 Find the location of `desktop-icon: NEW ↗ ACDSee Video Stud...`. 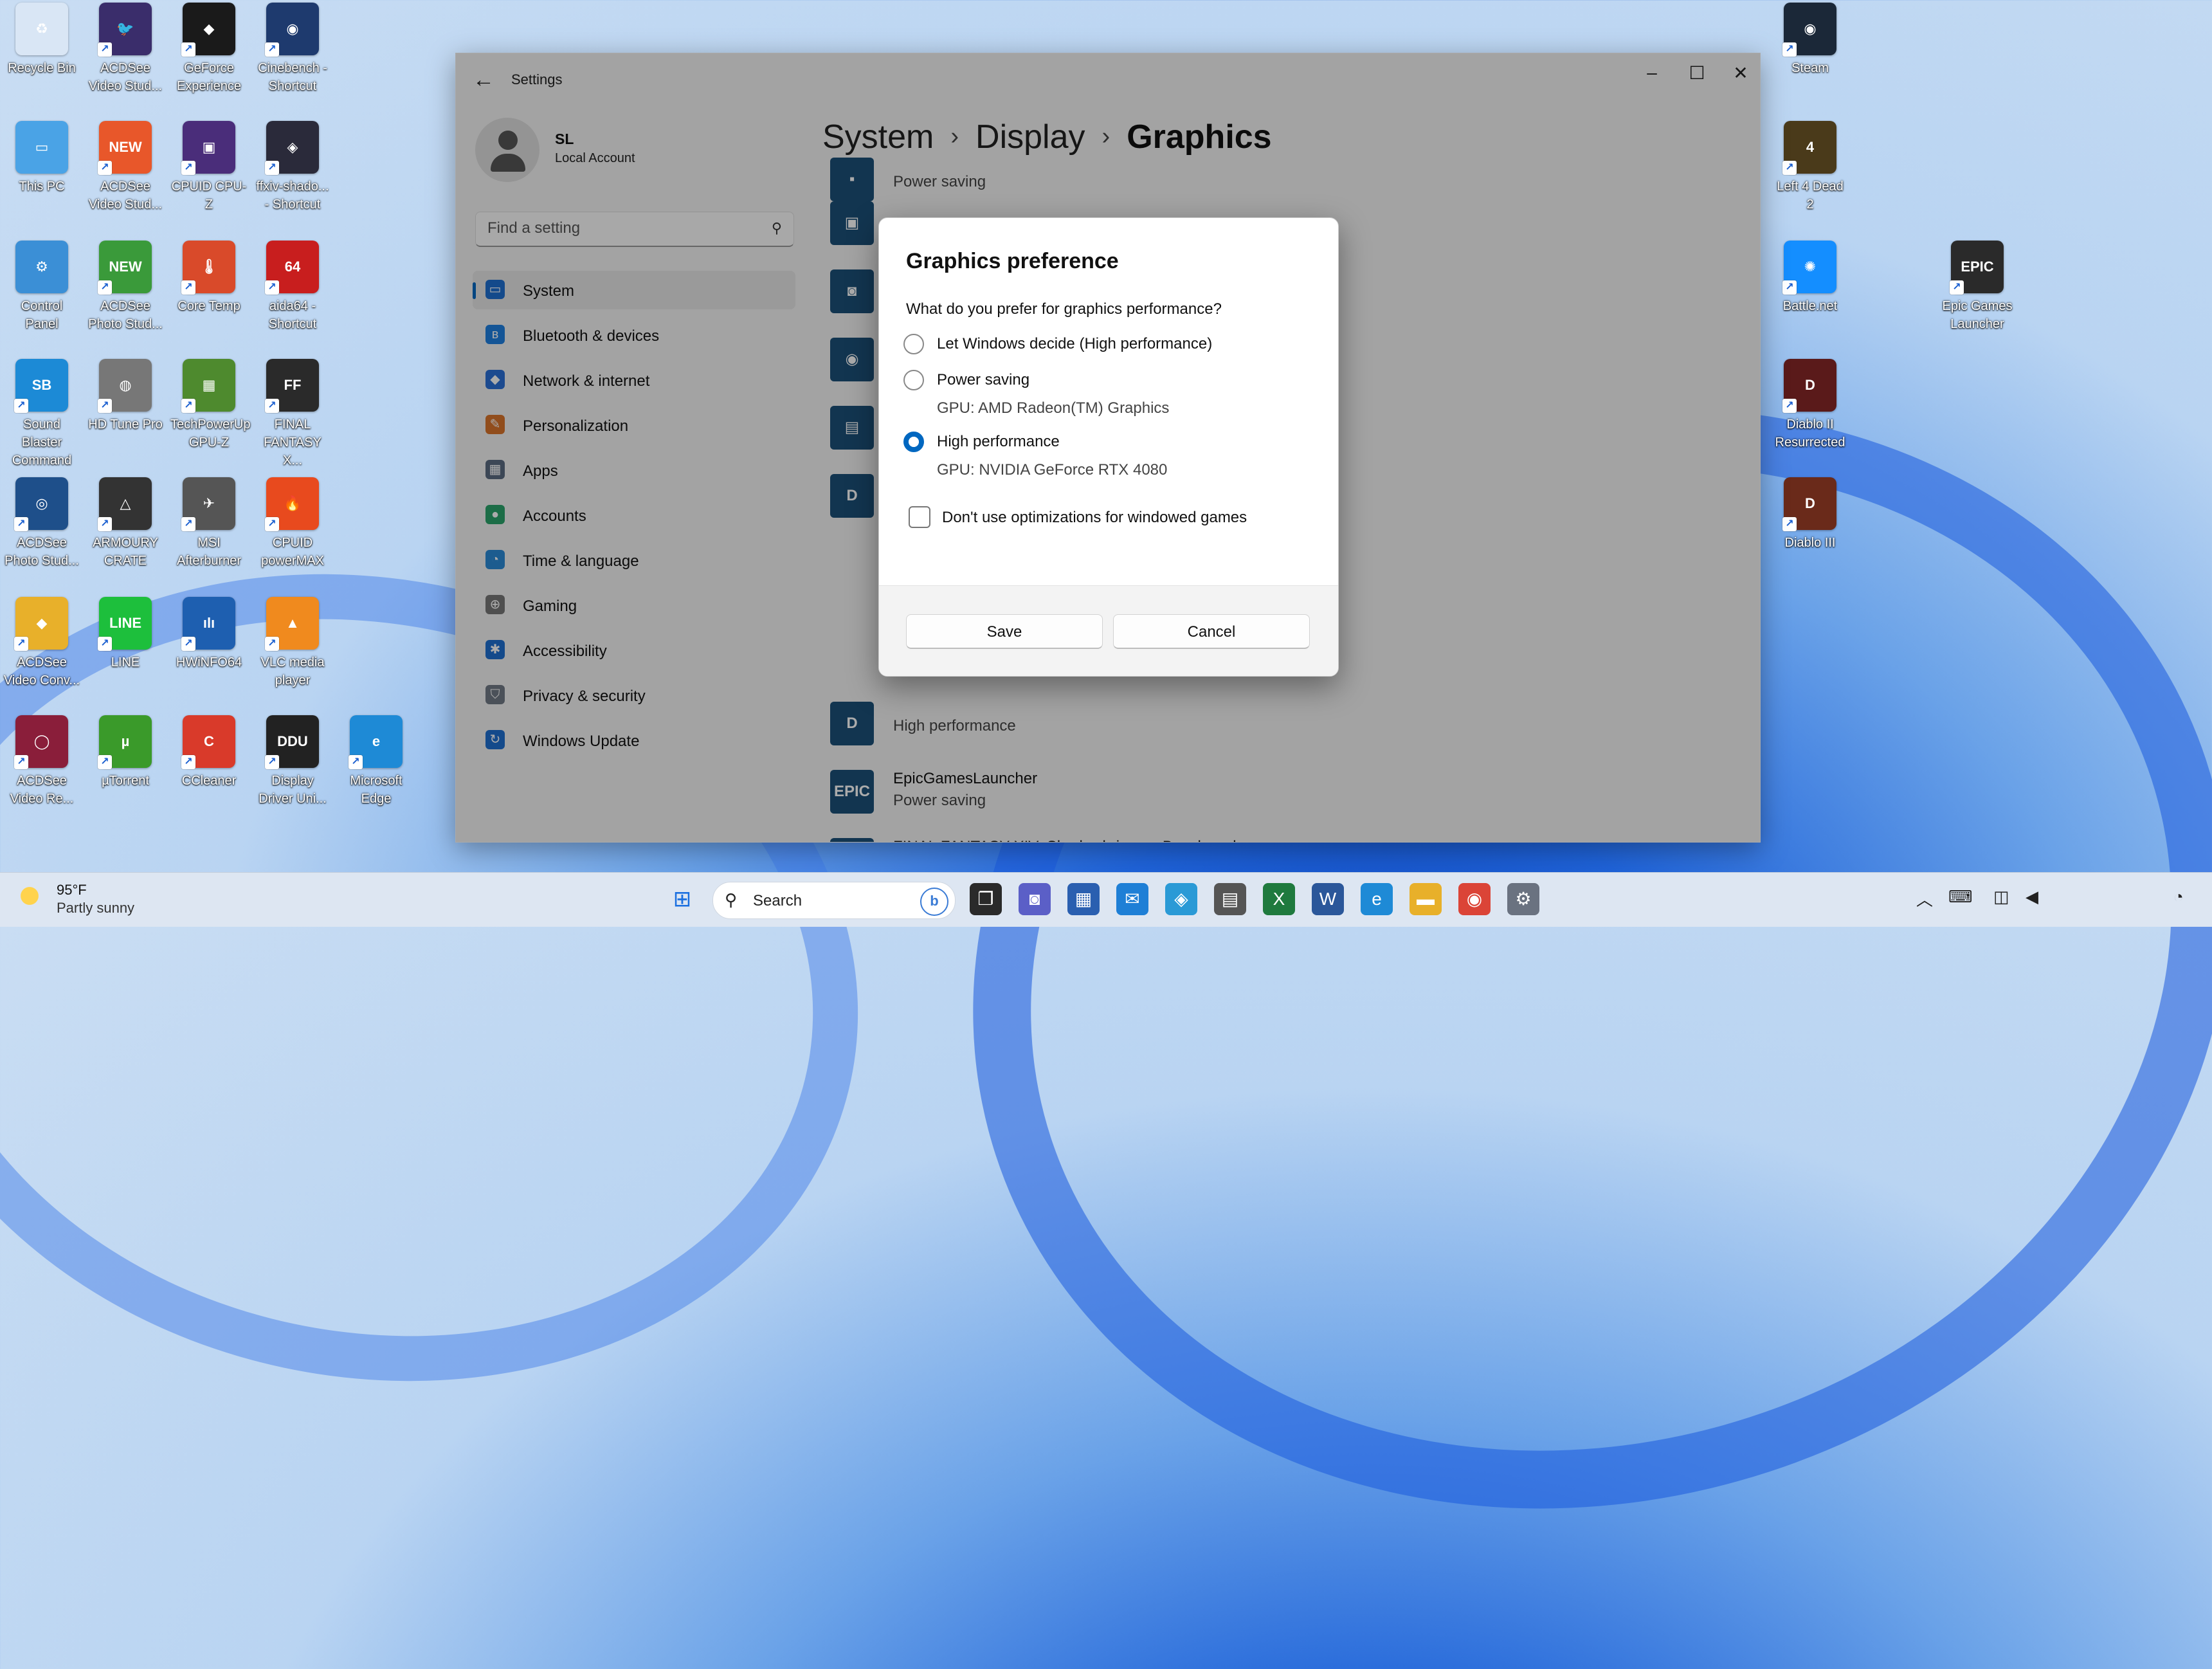

desktop-icon: NEW ↗ ACDSee Video Stud... is located at coordinates (125, 167).